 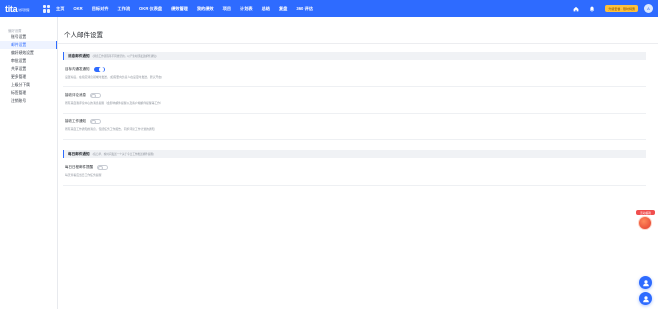 I want to click on work-notify-toggle, so click(x=95, y=121).